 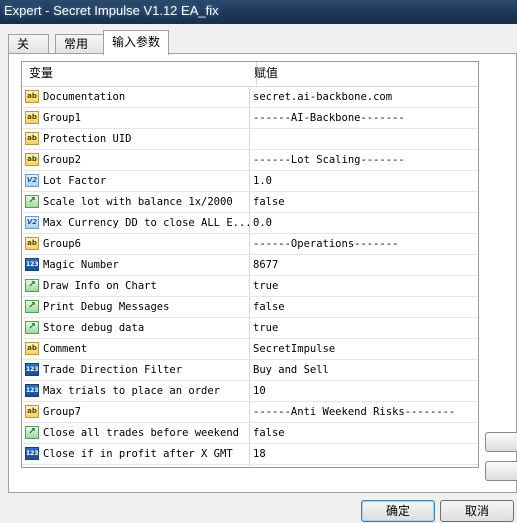 What do you see at coordinates (136, 265) in the screenshot?
I see `parameter-name-cell: 123 Magic Number` at bounding box center [136, 265].